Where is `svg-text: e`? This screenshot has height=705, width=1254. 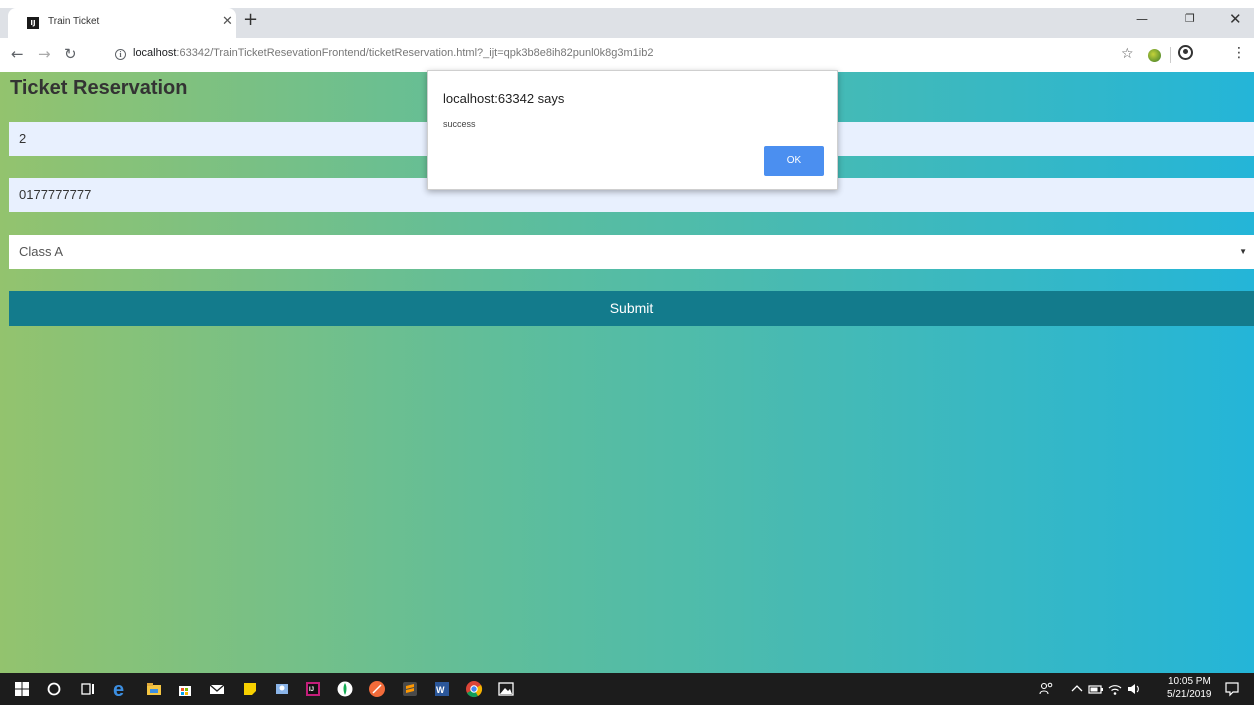 svg-text: e is located at coordinates (118, 689).